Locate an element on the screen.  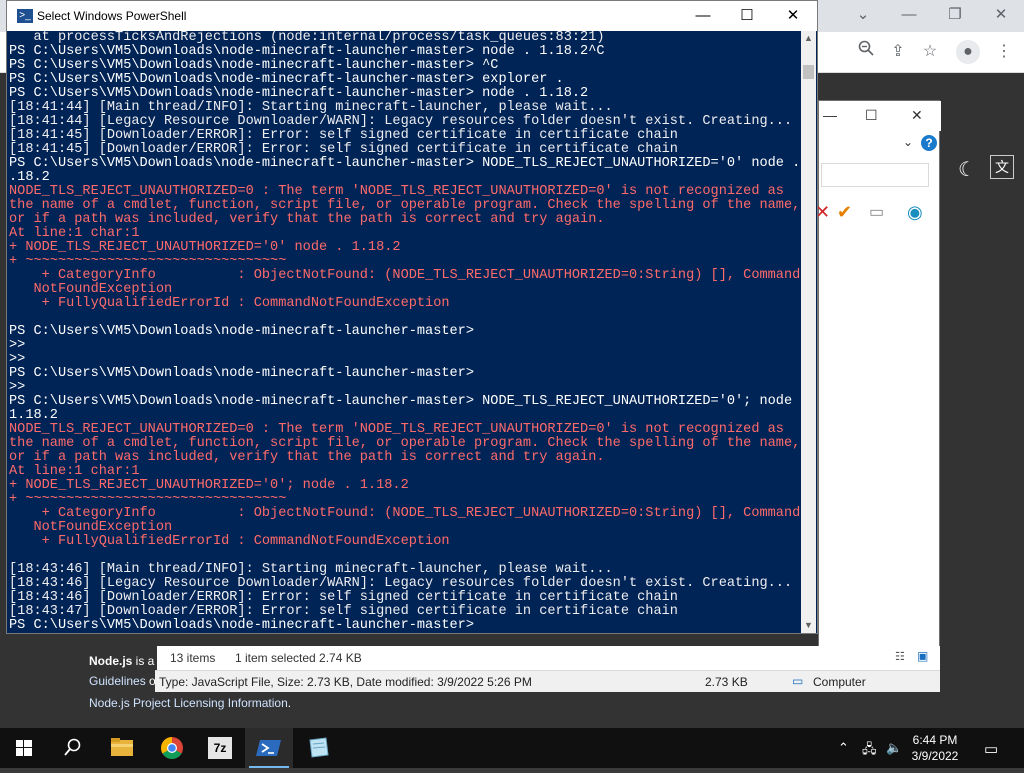
console-line: .18.2 is located at coordinates (29, 177).